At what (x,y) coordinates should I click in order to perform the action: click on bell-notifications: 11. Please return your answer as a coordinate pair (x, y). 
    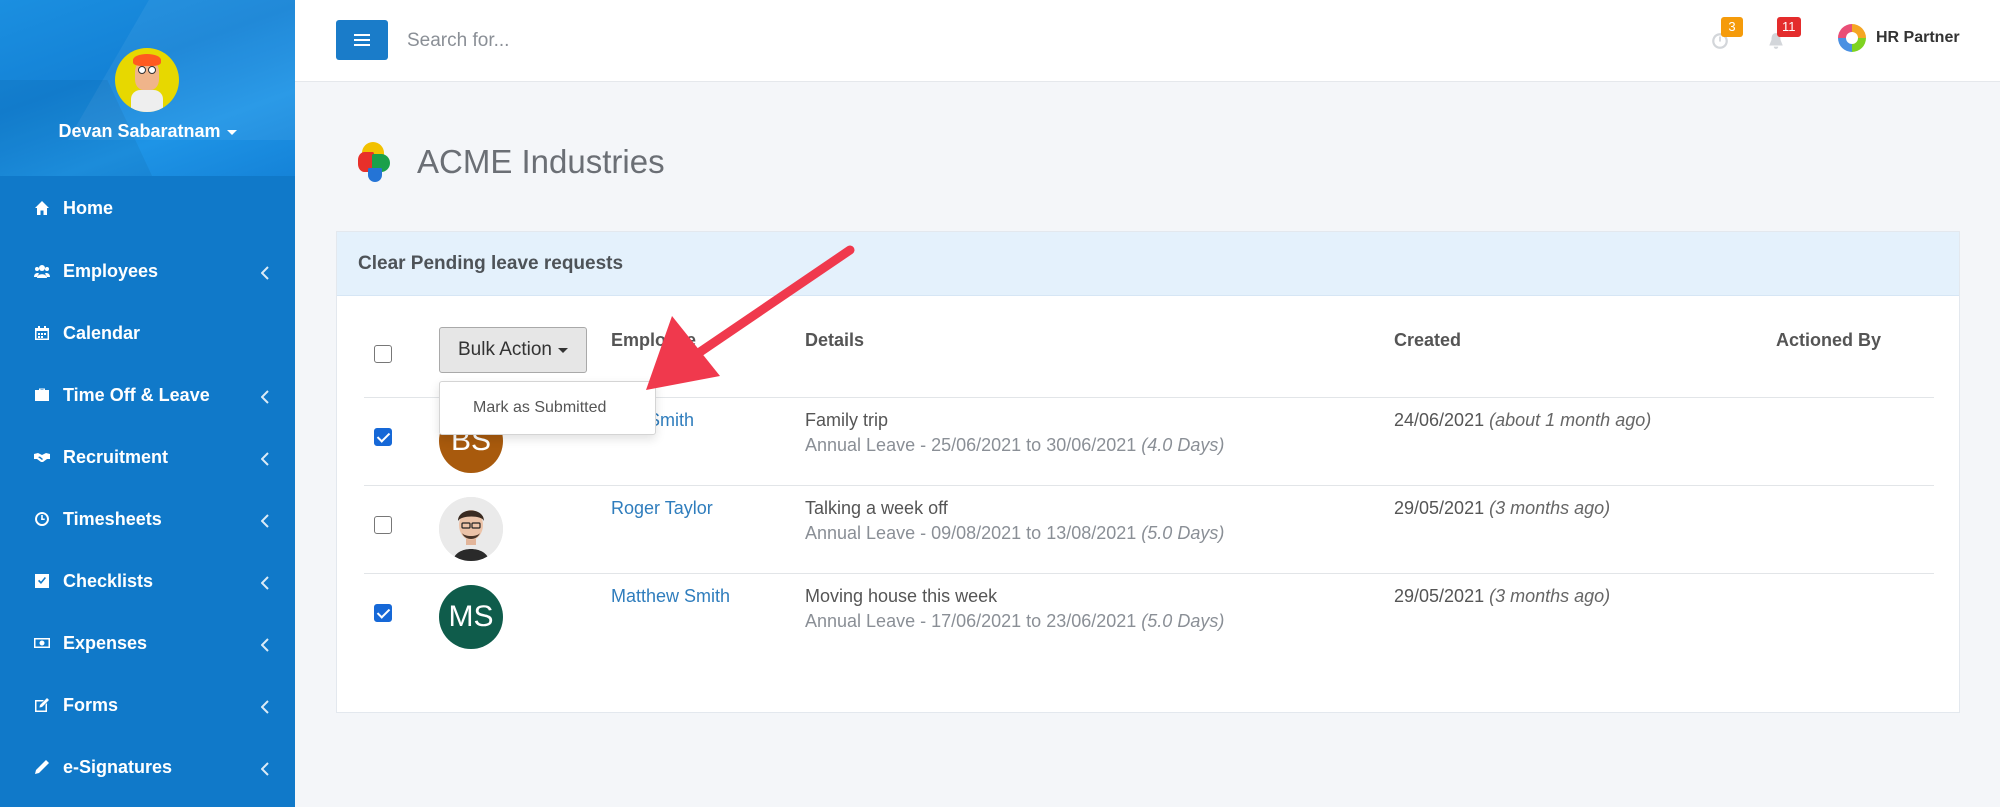
    Looking at the image, I should click on (1784, 35).